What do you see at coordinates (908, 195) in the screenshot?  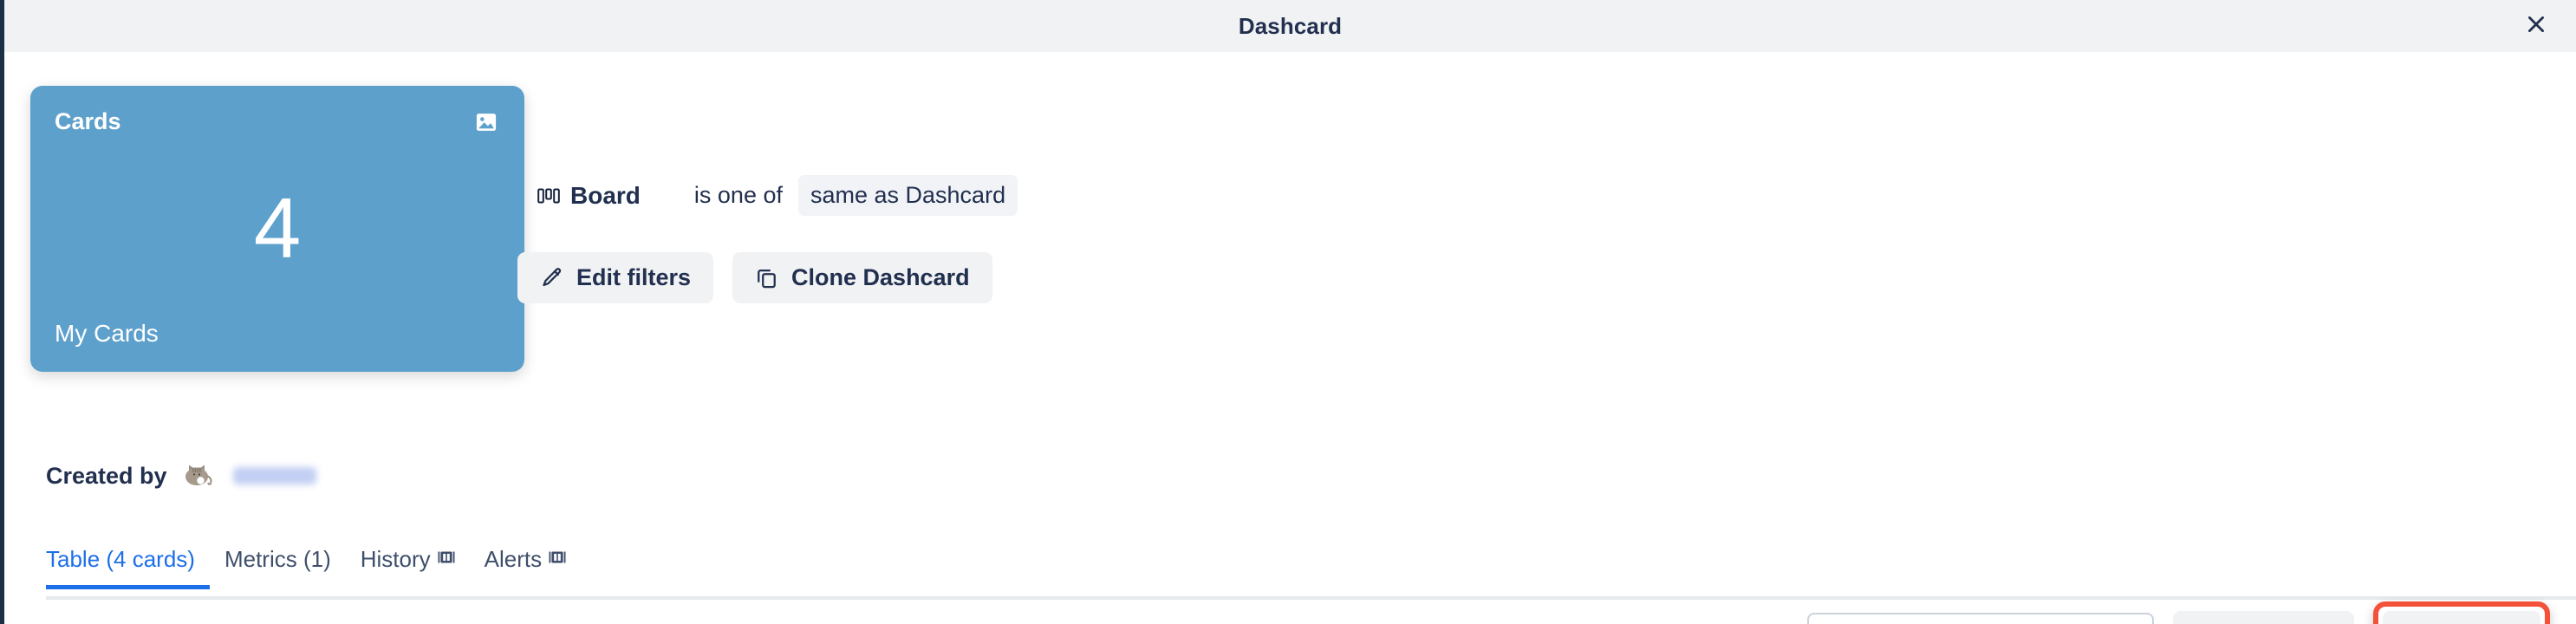 I see `filter-value-chip: same as Dashcard` at bounding box center [908, 195].